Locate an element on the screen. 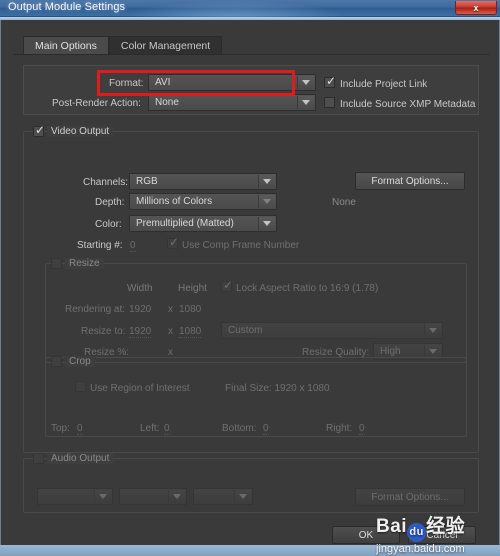 This screenshot has height=556, width=500. audio-channels-dropdown is located at coordinates (223, 496).